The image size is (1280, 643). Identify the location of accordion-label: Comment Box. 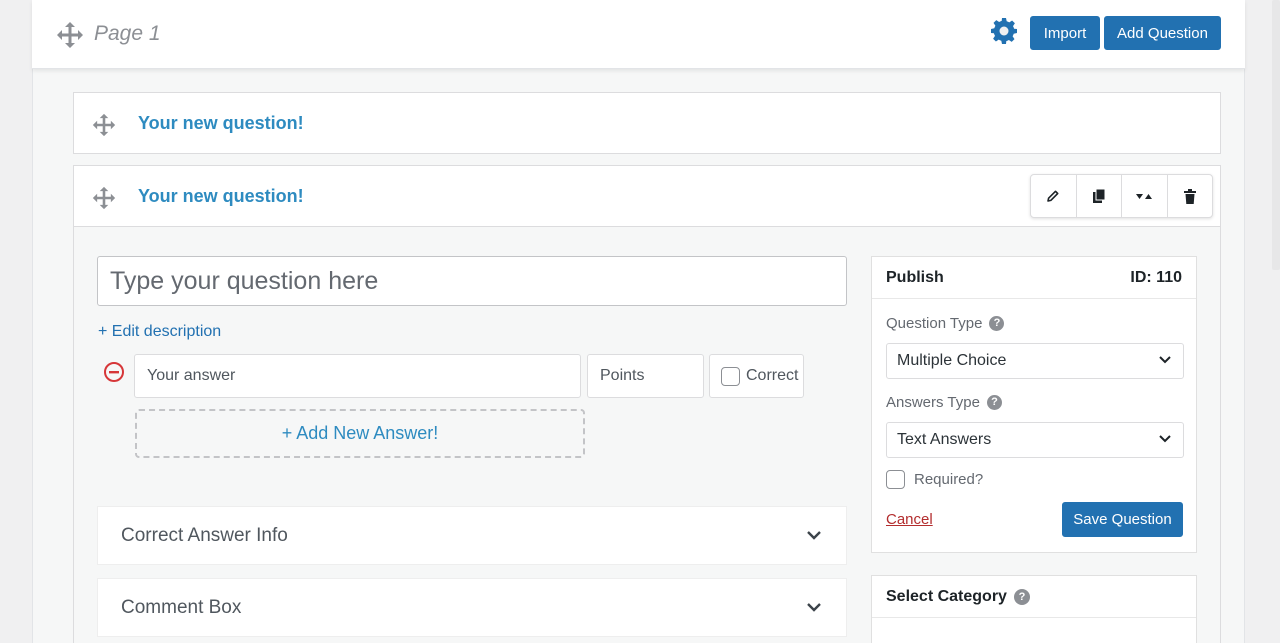
(181, 607).